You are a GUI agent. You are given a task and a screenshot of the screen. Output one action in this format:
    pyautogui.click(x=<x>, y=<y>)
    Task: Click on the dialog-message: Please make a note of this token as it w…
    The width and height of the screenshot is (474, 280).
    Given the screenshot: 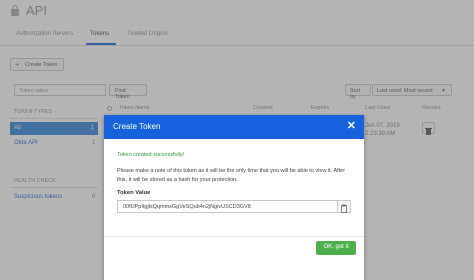 What is the action you would take?
    pyautogui.click(x=231, y=175)
    